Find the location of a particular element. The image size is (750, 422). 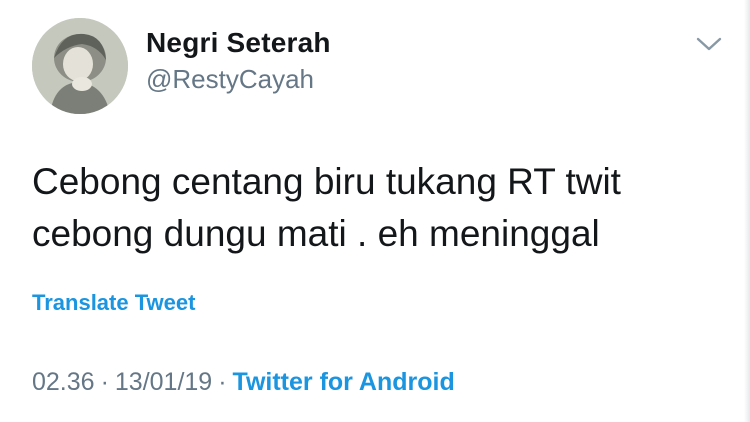

tweet-time: 02.36 is located at coordinates (63, 382).